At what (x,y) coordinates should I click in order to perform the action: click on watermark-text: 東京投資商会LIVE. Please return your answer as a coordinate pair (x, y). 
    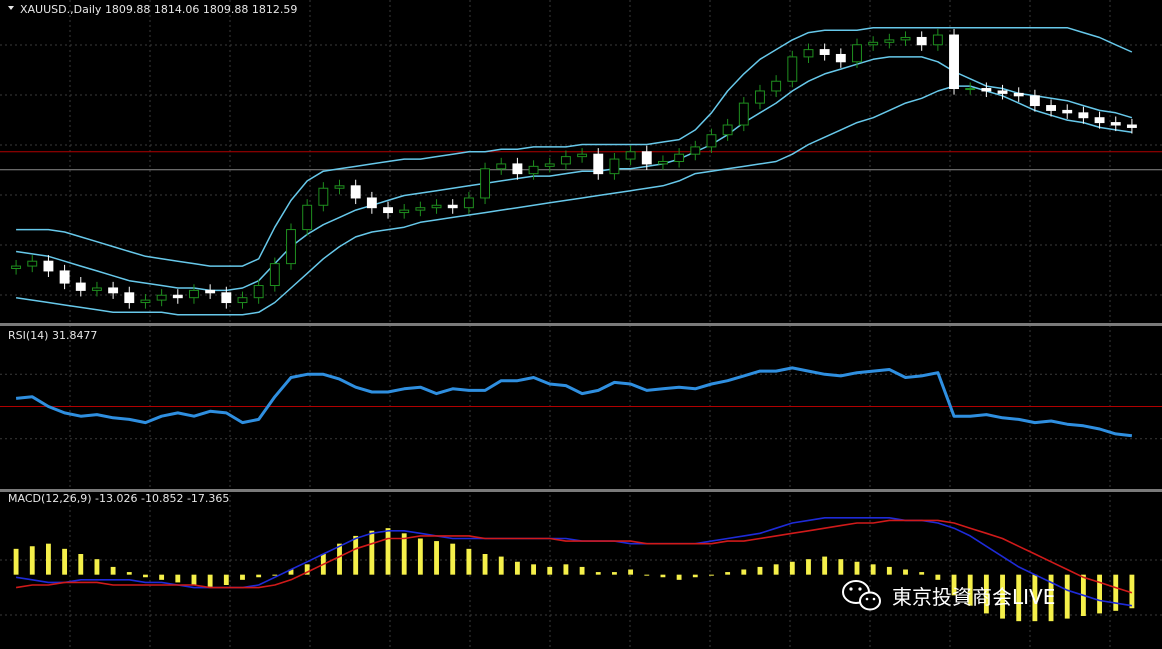
    Looking at the image, I should click on (973, 597).